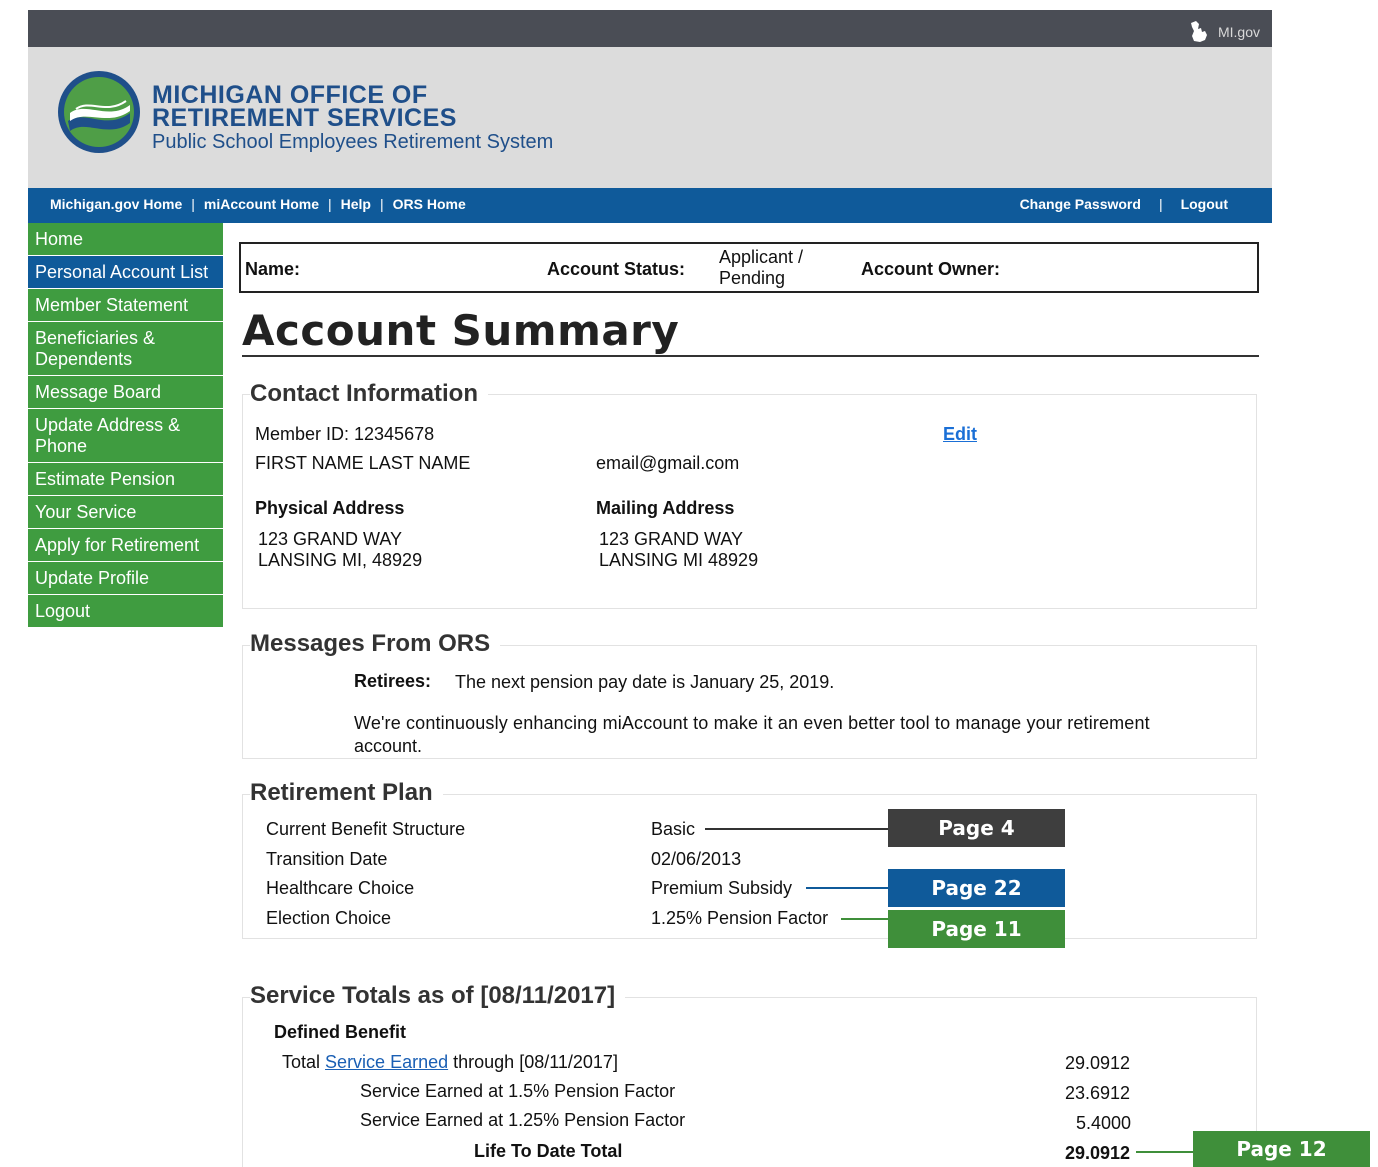  Describe the element at coordinates (99, 112) in the screenshot. I see `ors-logo-icon` at that location.